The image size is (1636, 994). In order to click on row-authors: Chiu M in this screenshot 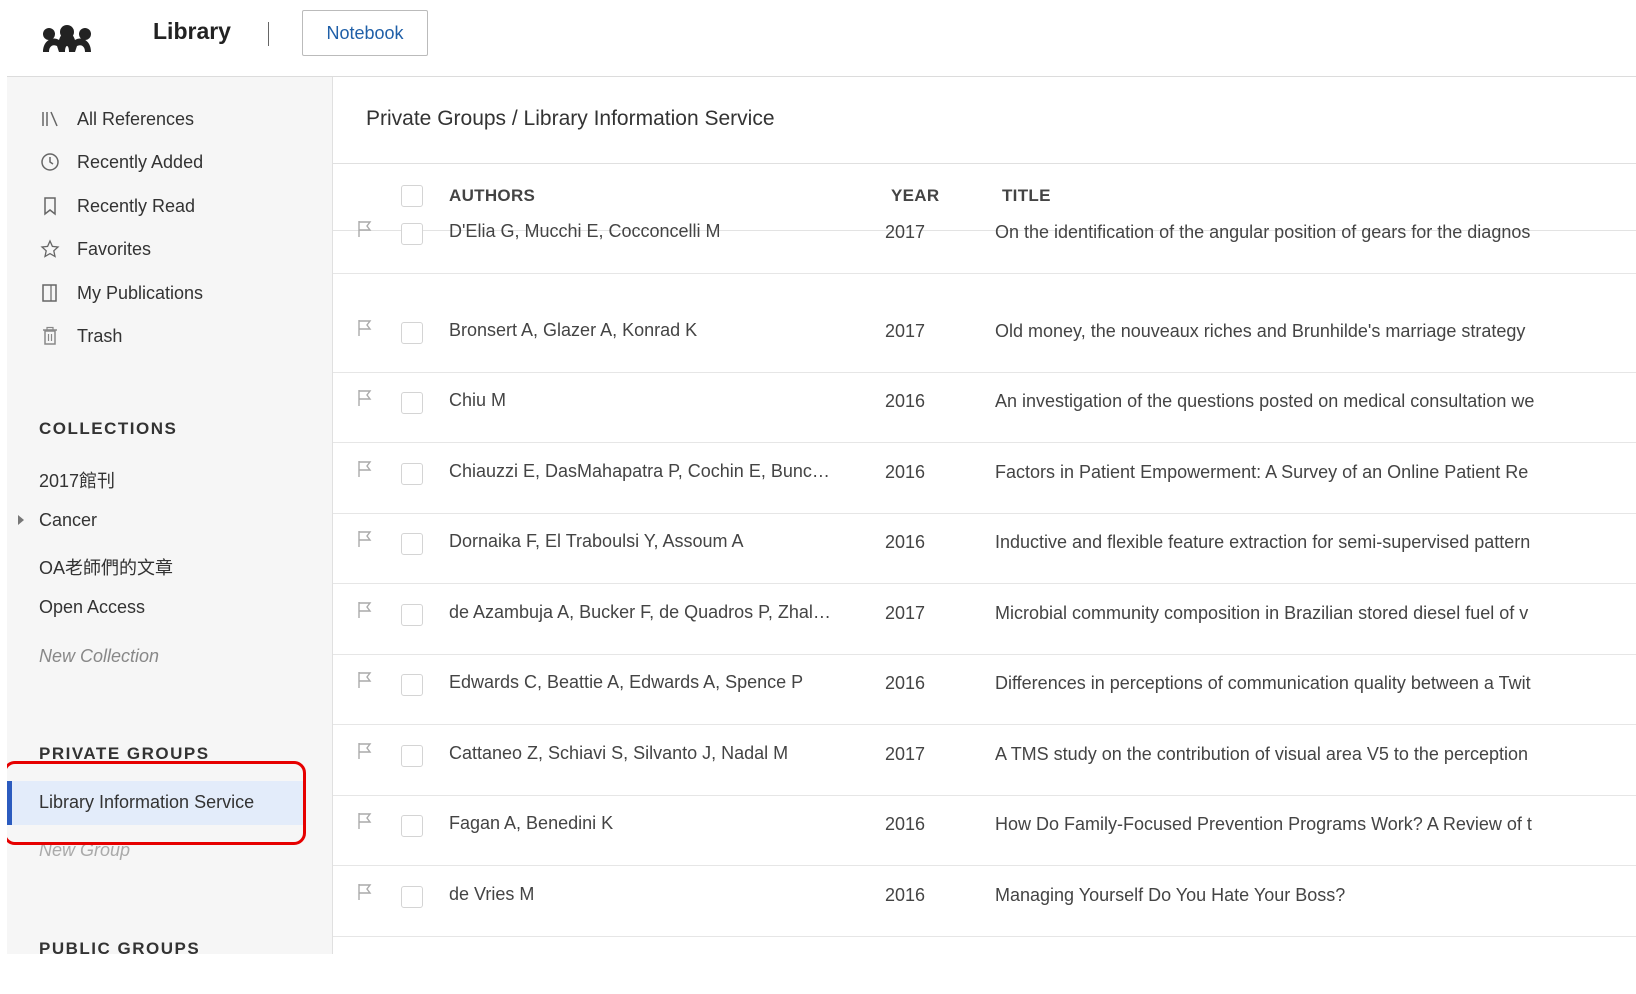, I will do `click(478, 400)`.